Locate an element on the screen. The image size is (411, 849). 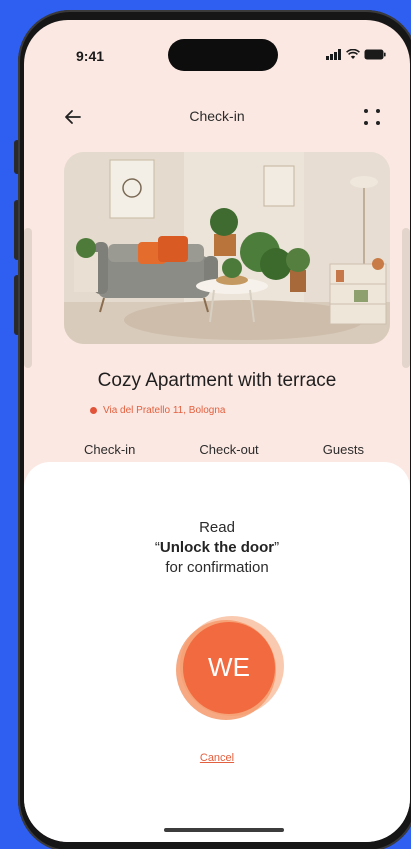
tab-check-in: Check-in is located at coordinates (109, 449).